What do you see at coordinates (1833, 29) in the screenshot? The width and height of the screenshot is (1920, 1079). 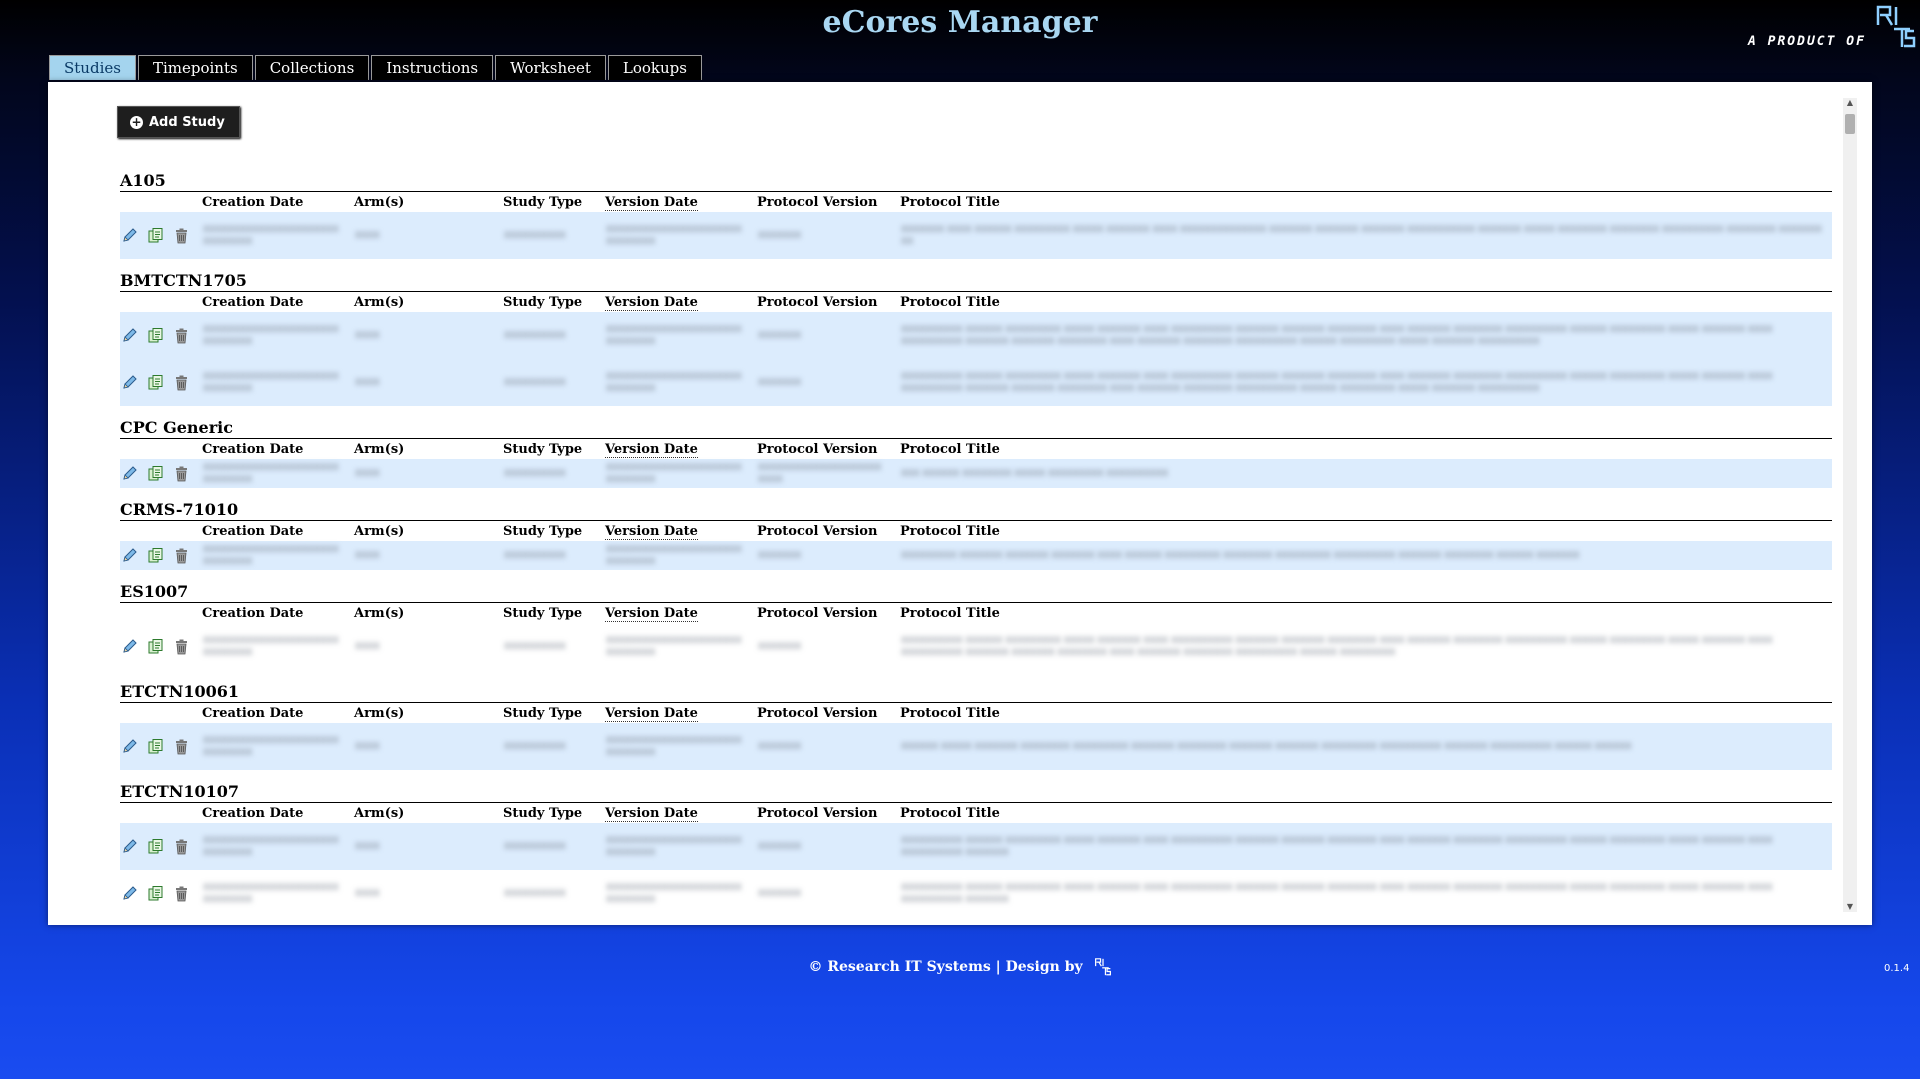 I see `brand: A Product of` at bounding box center [1833, 29].